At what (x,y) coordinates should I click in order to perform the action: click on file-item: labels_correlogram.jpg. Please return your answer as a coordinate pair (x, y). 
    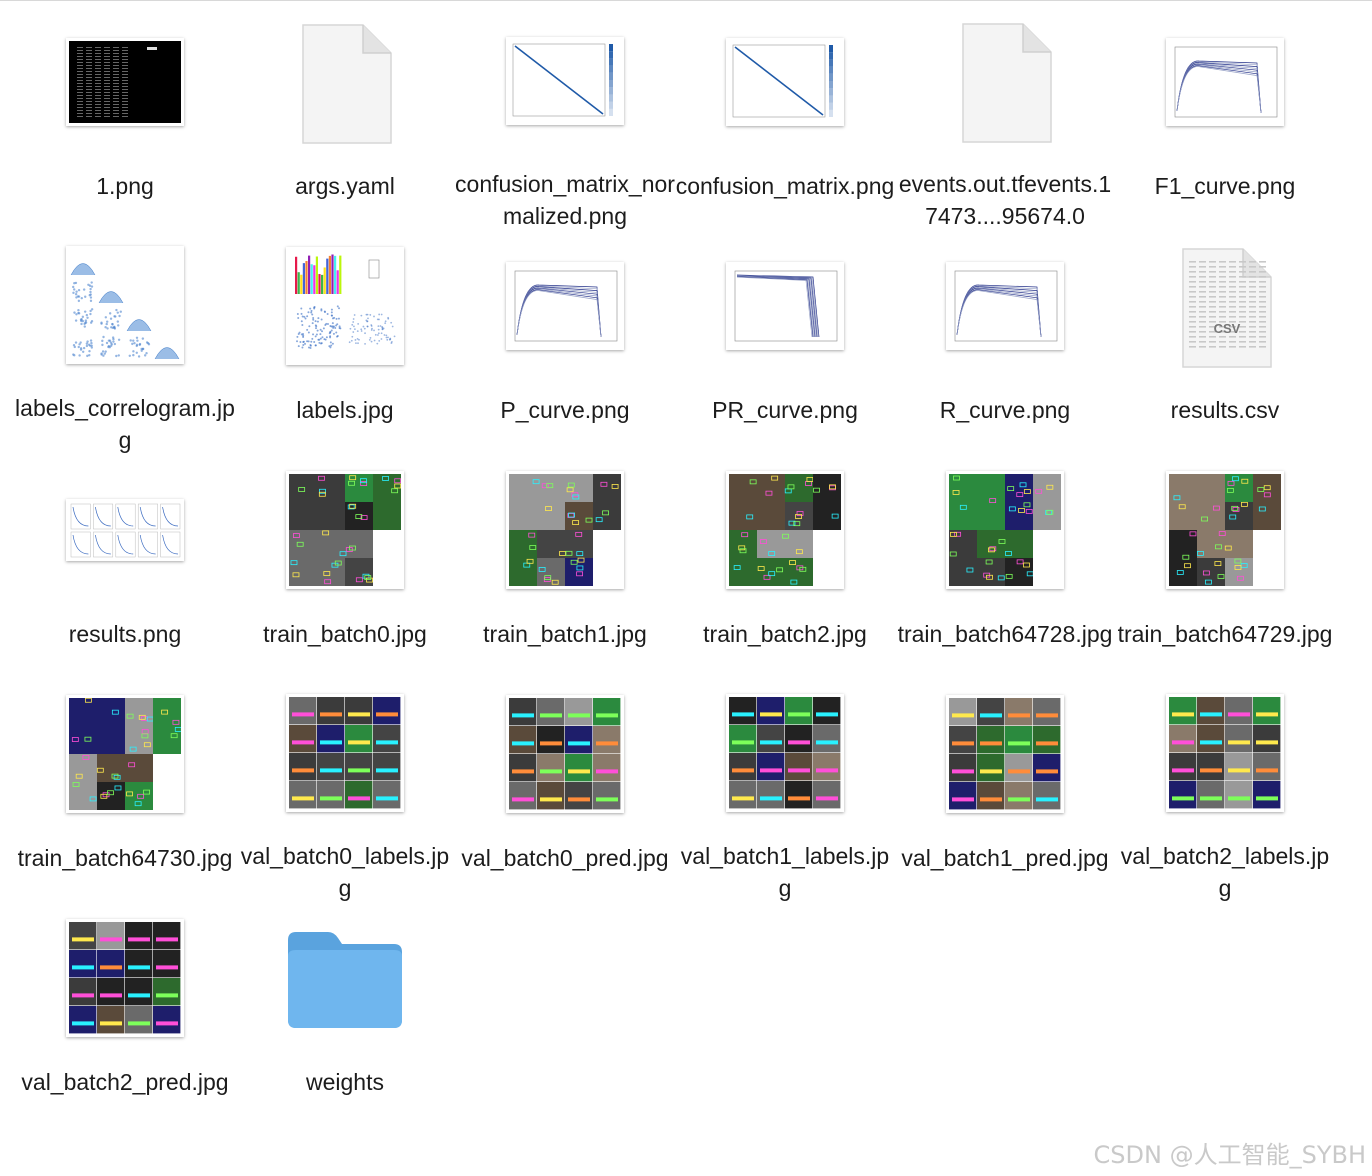
    Looking at the image, I should click on (125, 344).